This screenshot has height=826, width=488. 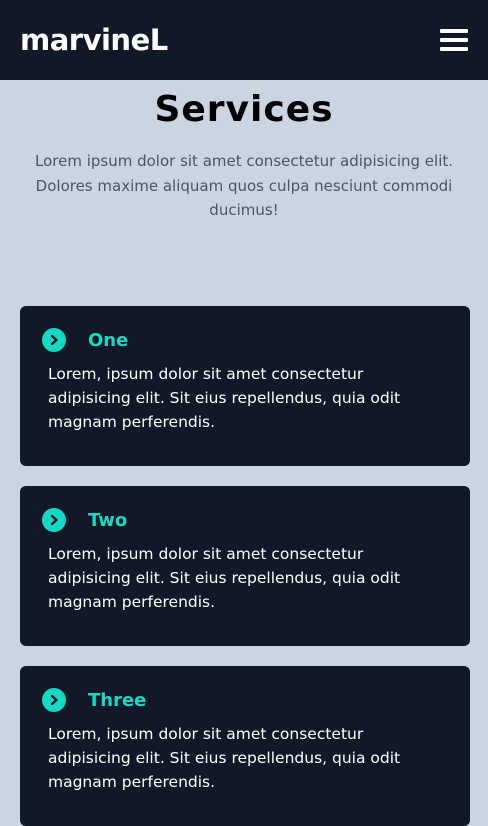 What do you see at coordinates (94, 40) in the screenshot?
I see `brand-logo: marvineL` at bounding box center [94, 40].